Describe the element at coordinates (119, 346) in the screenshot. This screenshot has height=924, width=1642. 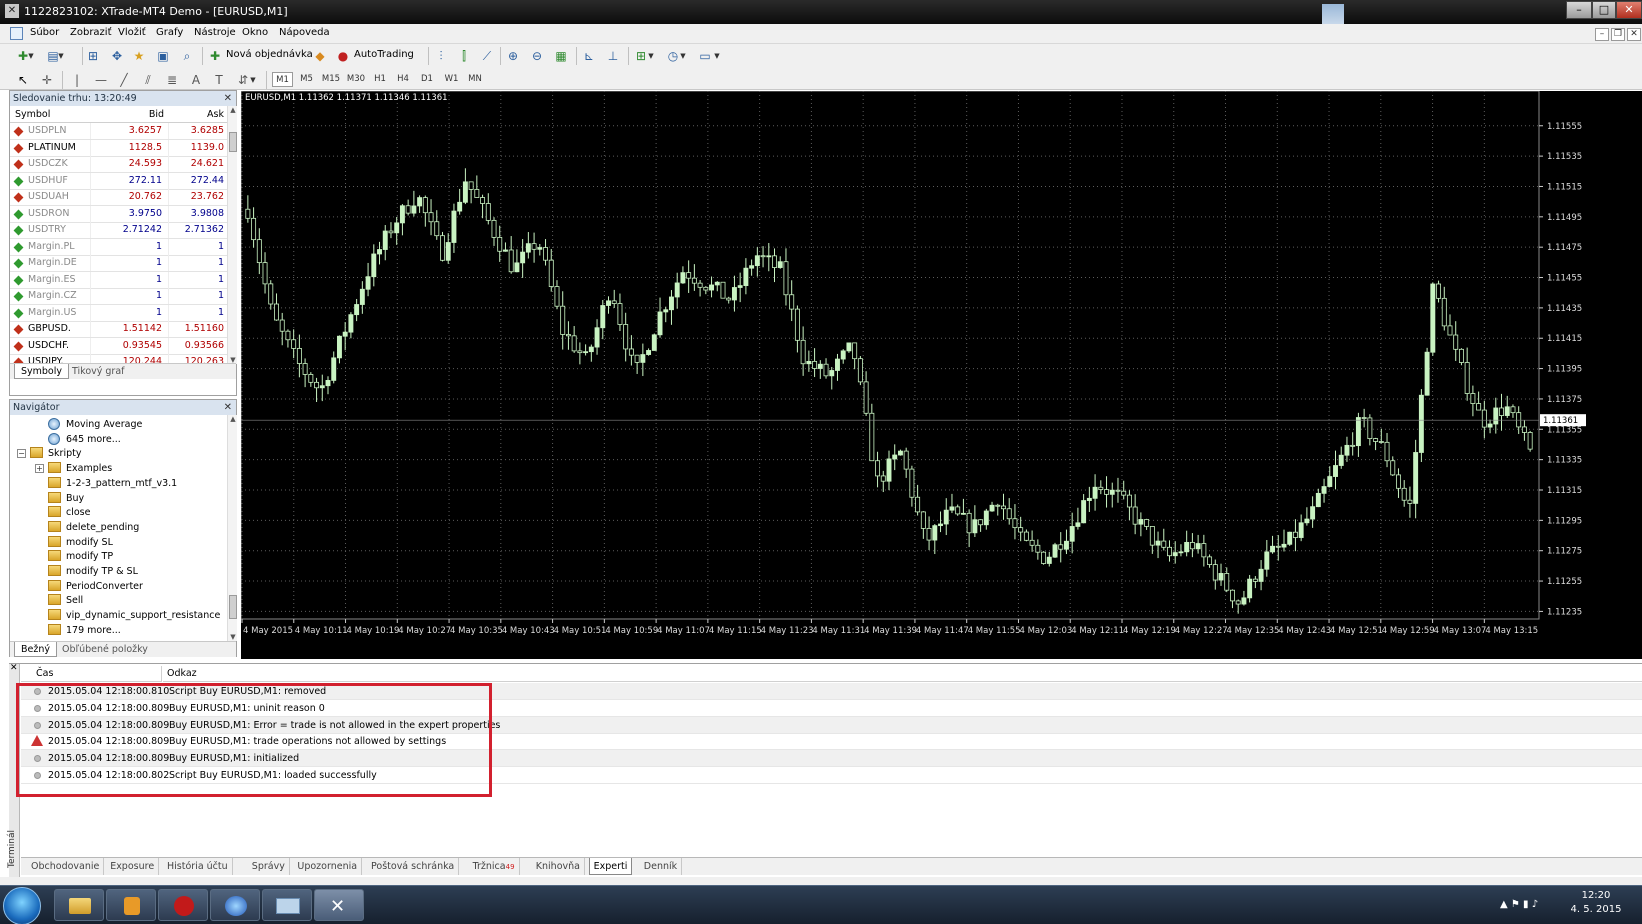
I see `market-watch-row: USDCHF. 0.93545 0.93566` at that location.